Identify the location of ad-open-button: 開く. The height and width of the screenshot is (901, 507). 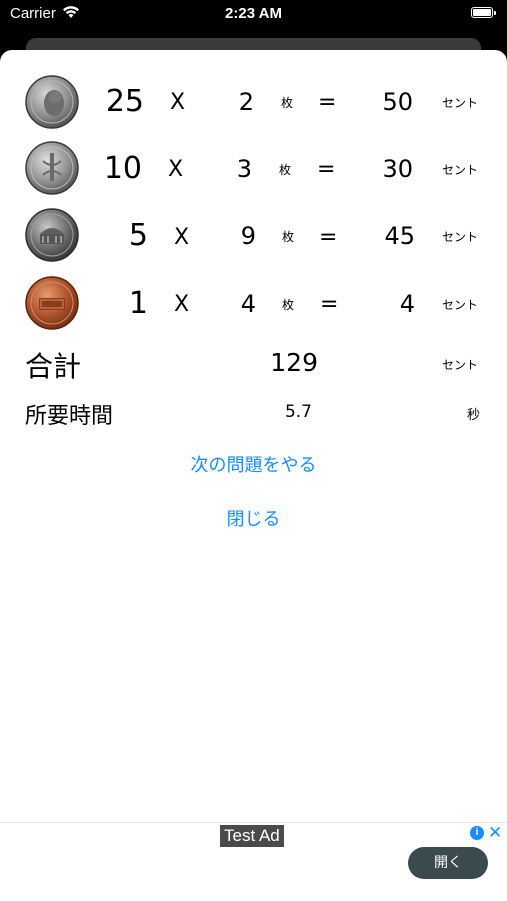
(448, 863).